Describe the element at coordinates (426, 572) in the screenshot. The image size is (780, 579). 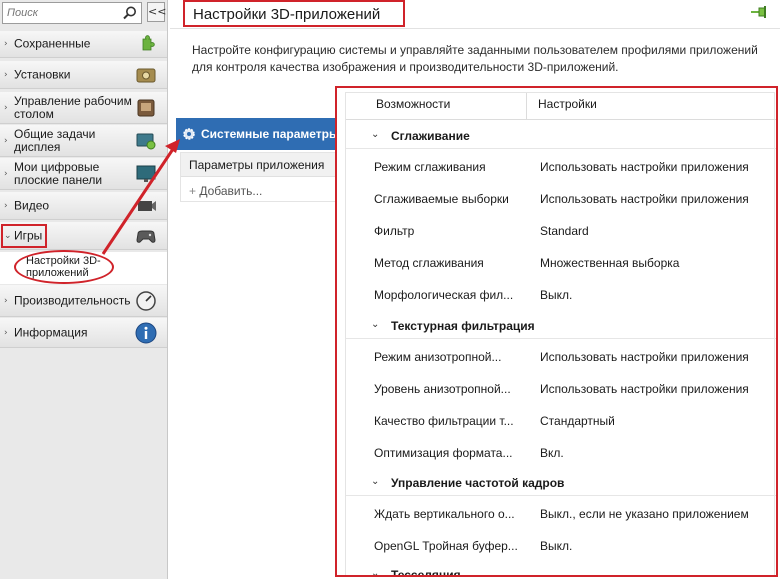
I see `group-title: Тесселяция` at that location.